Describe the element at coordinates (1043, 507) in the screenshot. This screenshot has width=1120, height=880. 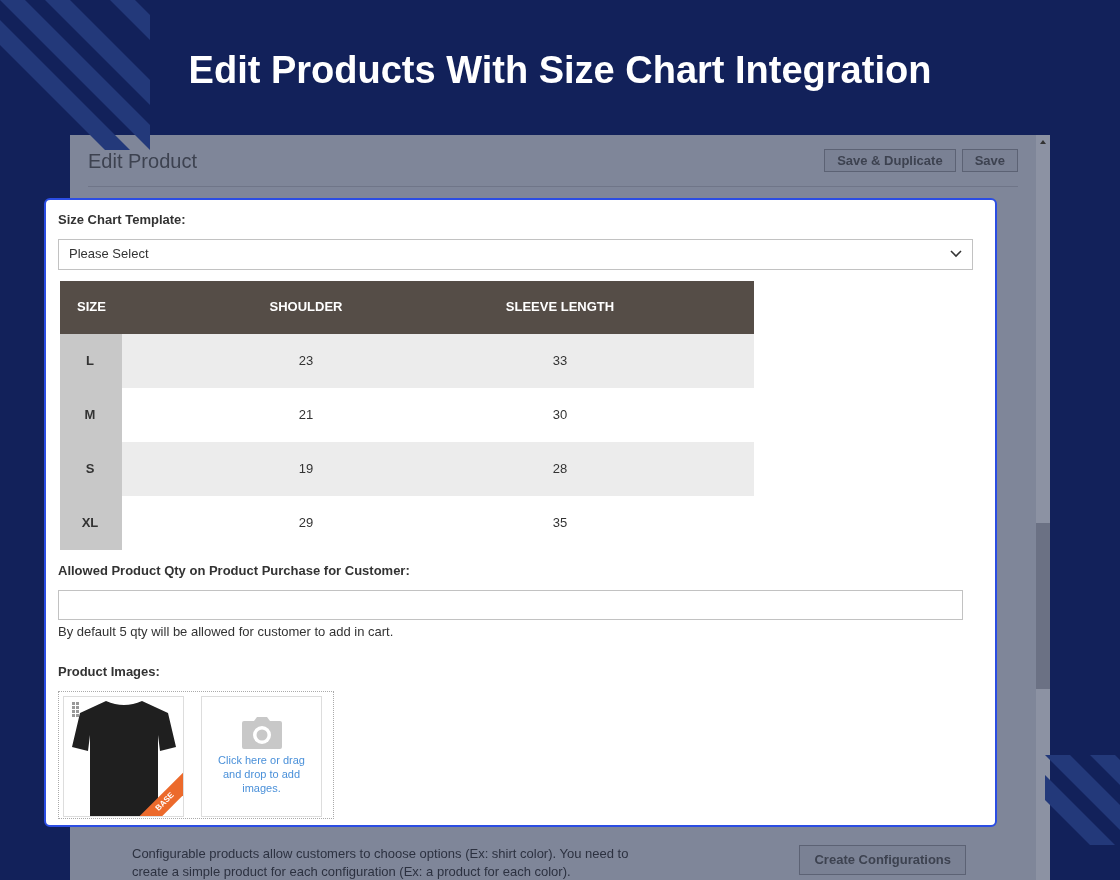
I see `scrollbar` at that location.